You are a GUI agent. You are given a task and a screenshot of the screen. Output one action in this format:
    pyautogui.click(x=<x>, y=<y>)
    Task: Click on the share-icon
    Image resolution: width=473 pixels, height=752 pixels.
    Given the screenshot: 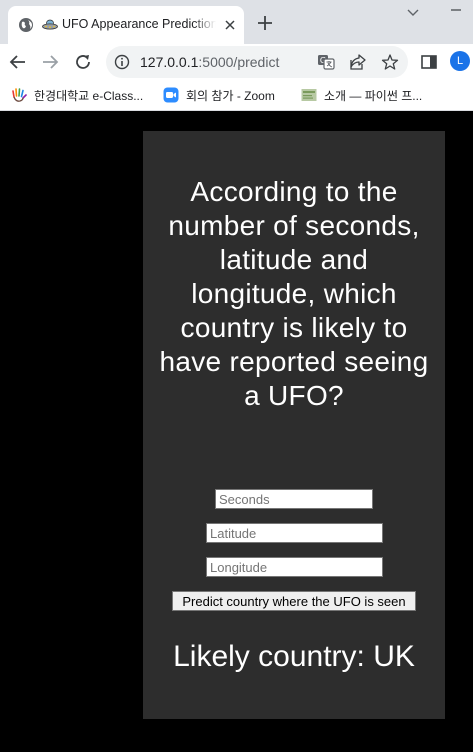 What is the action you would take?
    pyautogui.click(x=358, y=62)
    